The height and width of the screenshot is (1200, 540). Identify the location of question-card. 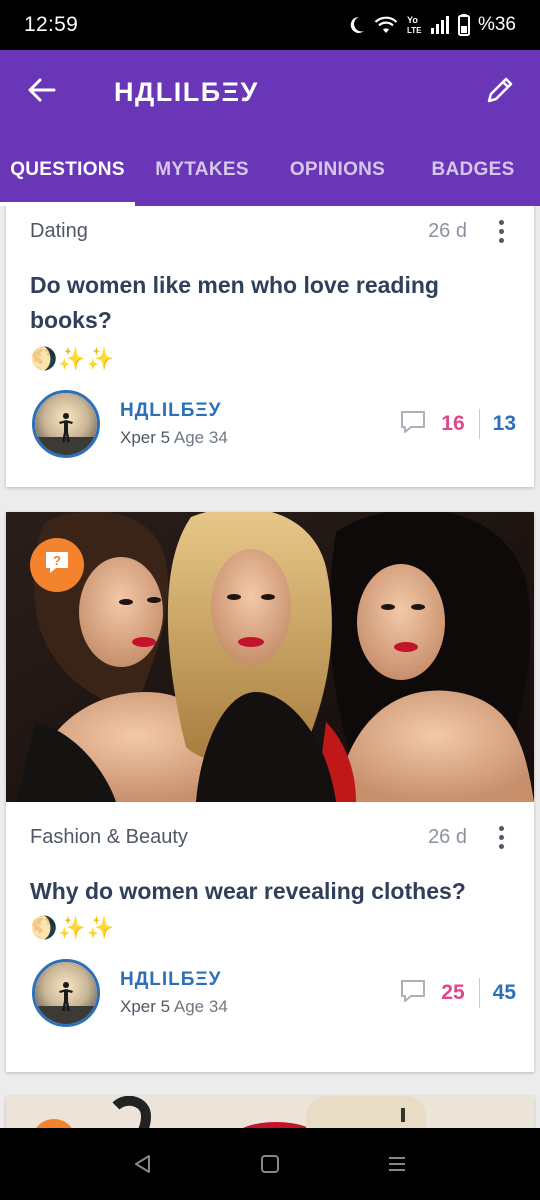
(270, 1112).